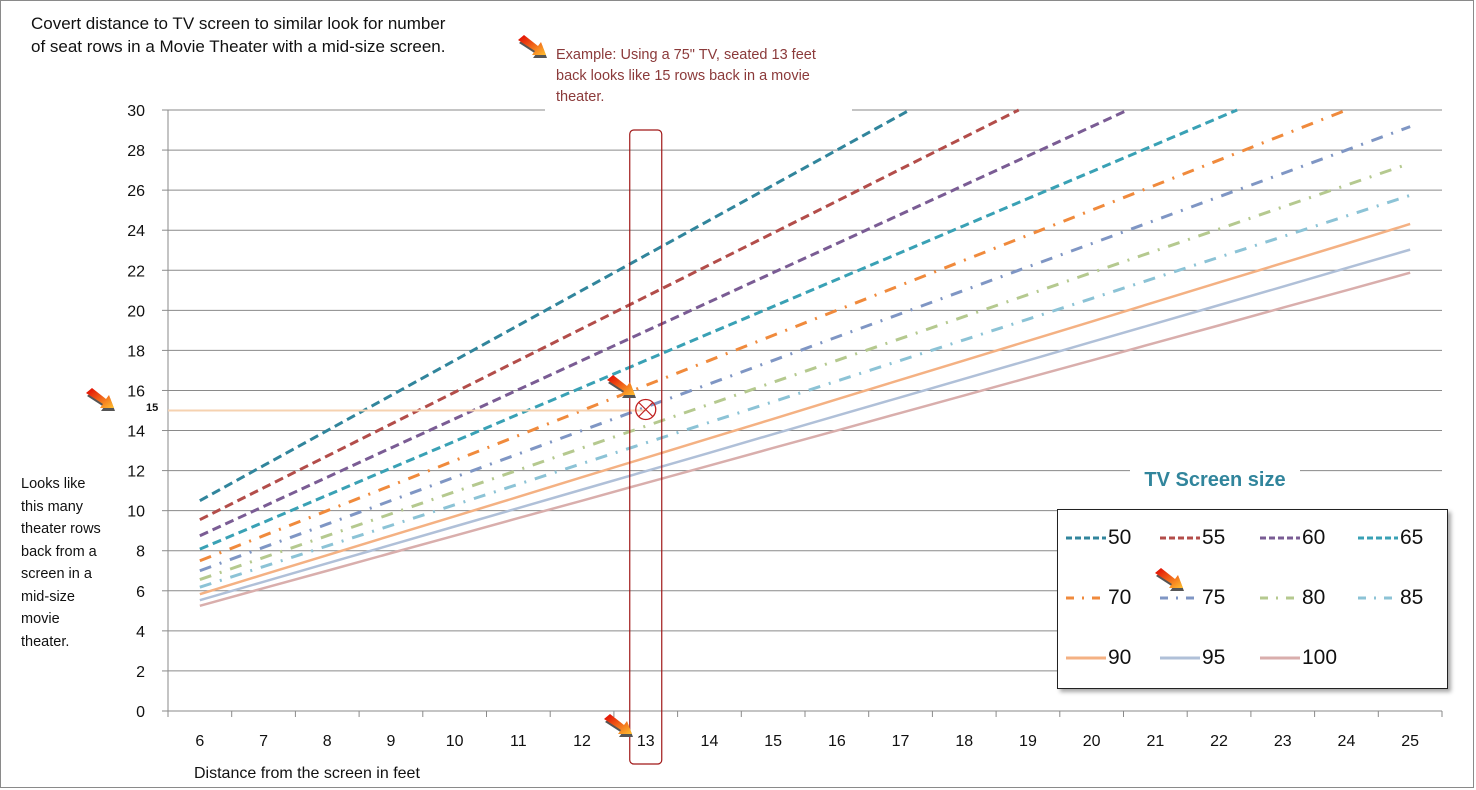 The image size is (1476, 790). I want to click on y-tick-label: 8, so click(140, 552).